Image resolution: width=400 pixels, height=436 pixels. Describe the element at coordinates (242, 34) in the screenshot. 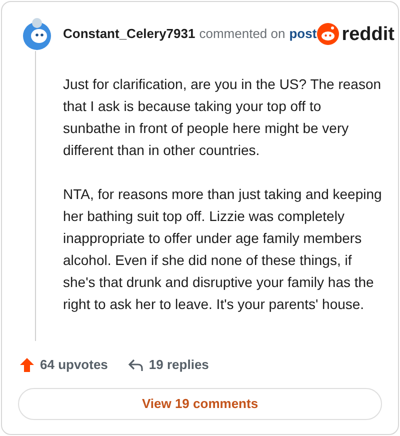

I see `action-text: commented on` at that location.